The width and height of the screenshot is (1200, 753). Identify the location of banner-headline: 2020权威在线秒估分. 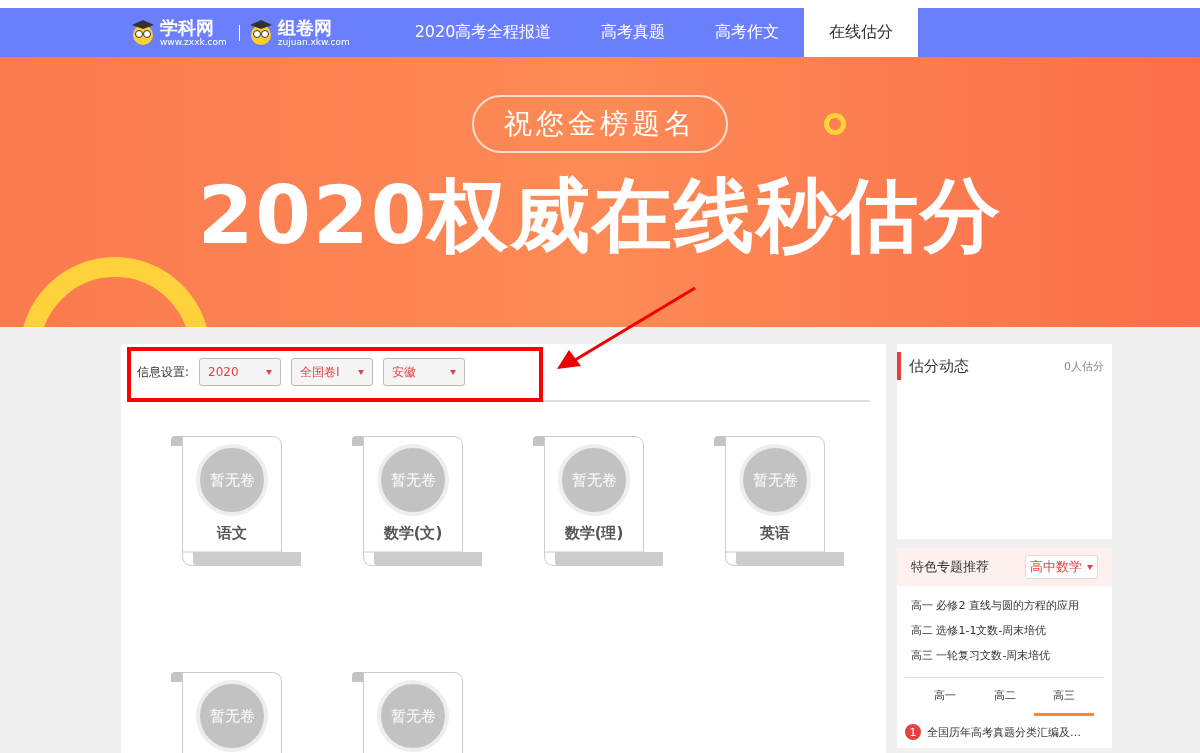
(600, 216).